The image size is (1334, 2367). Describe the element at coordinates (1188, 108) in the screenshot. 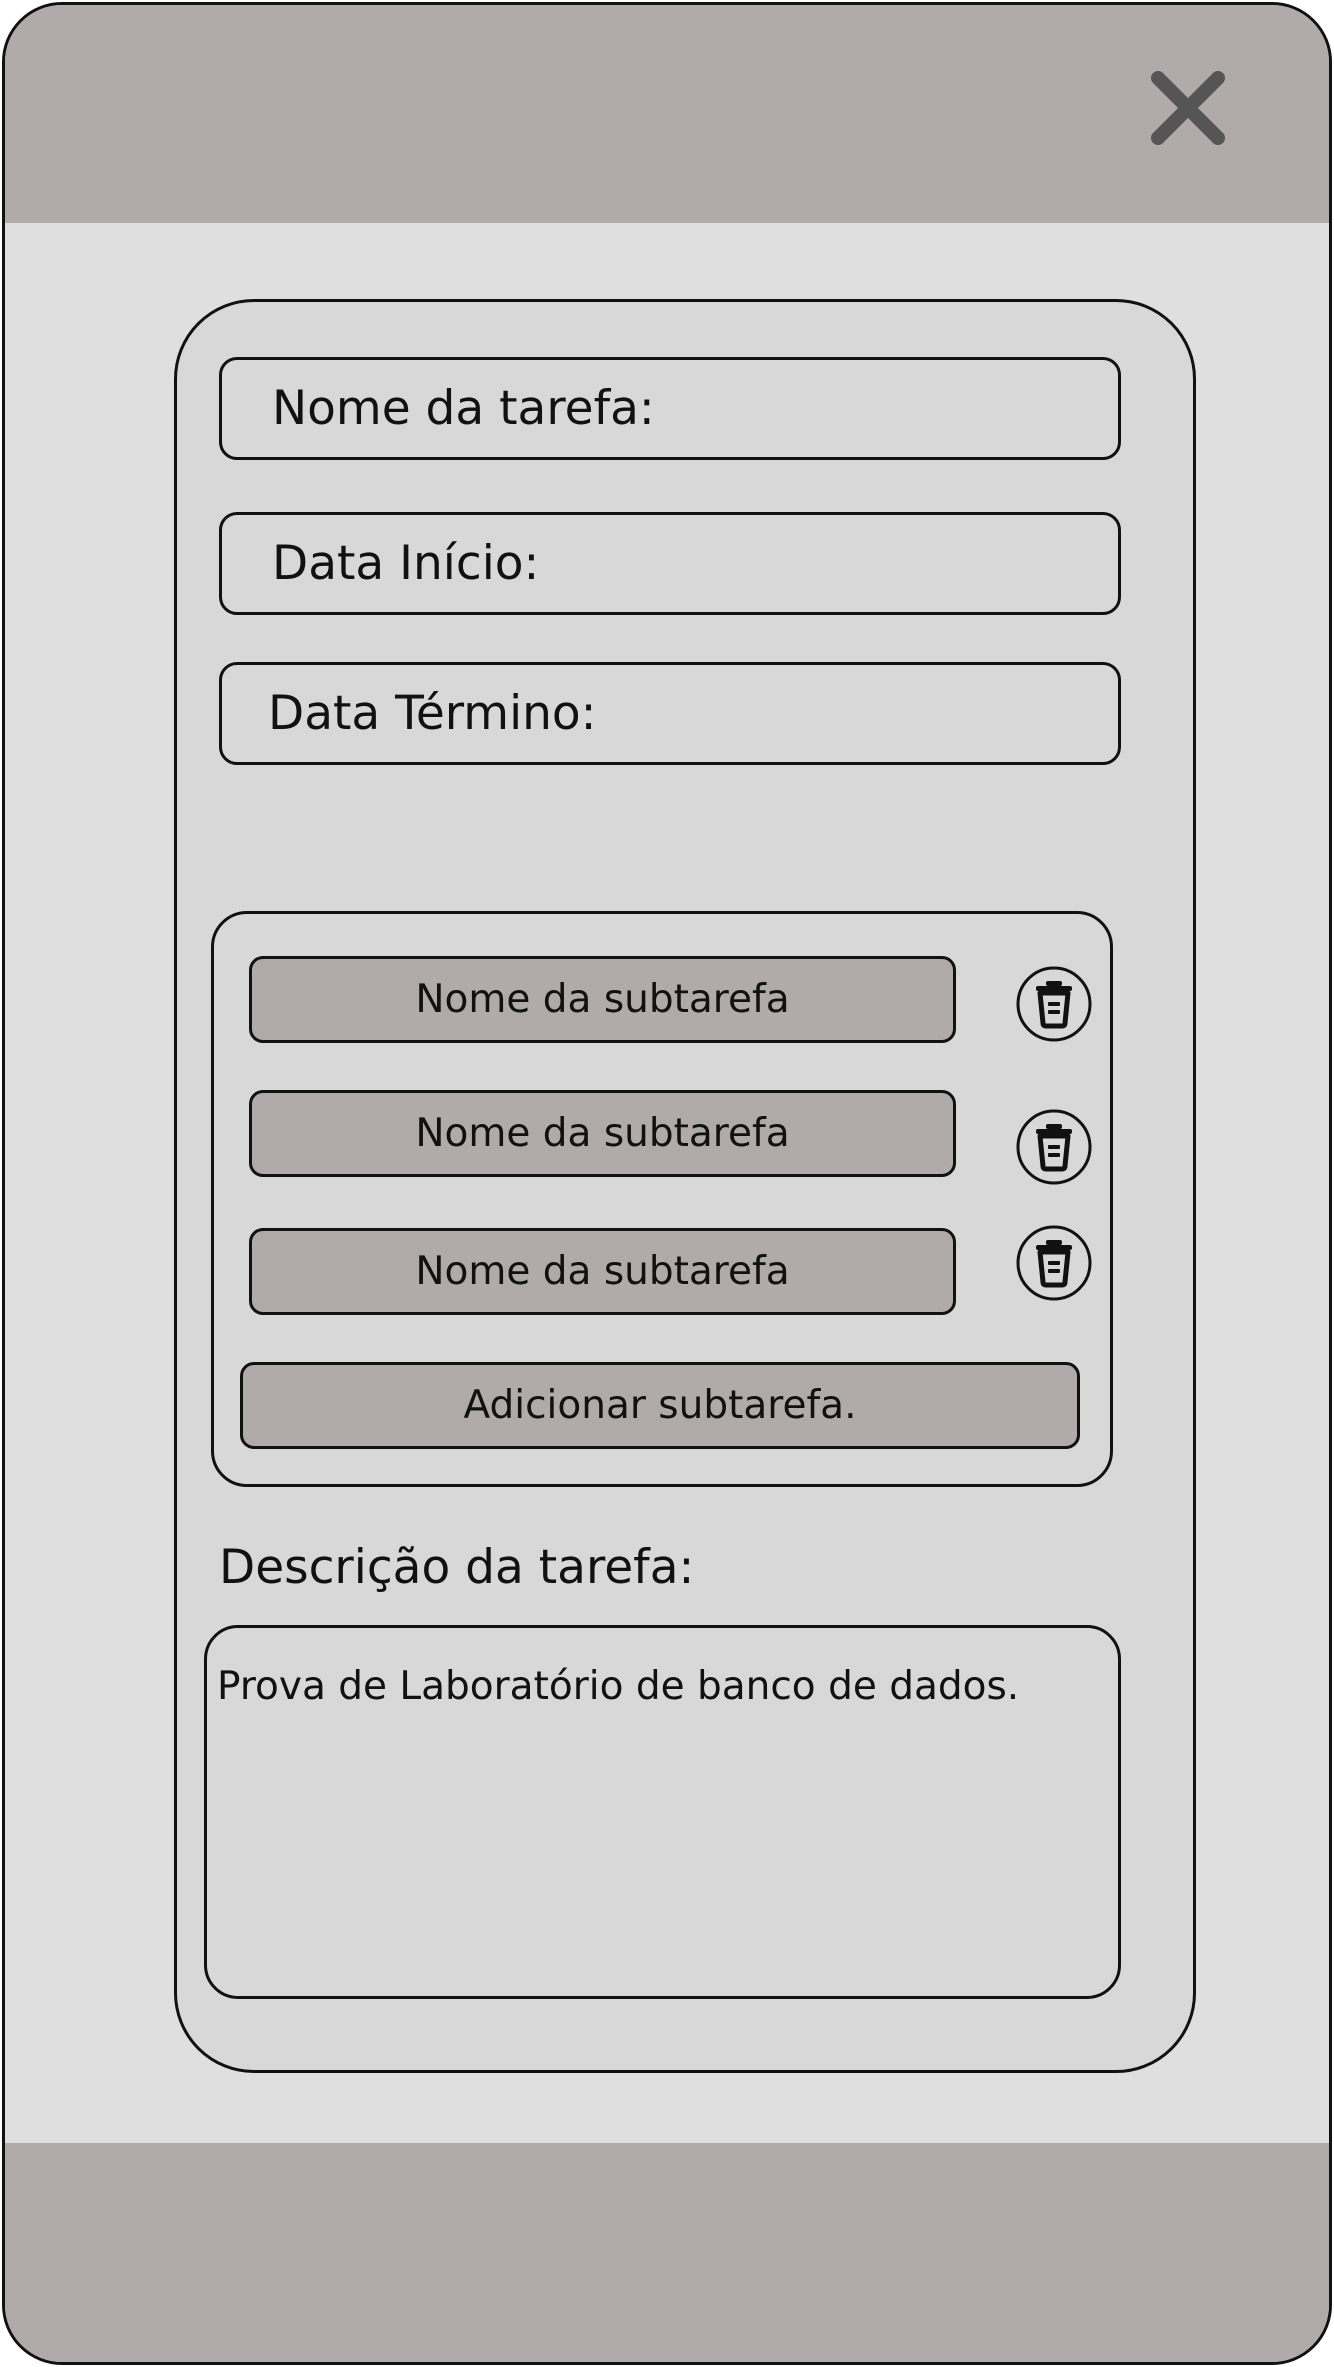

I see `close-icon` at that location.